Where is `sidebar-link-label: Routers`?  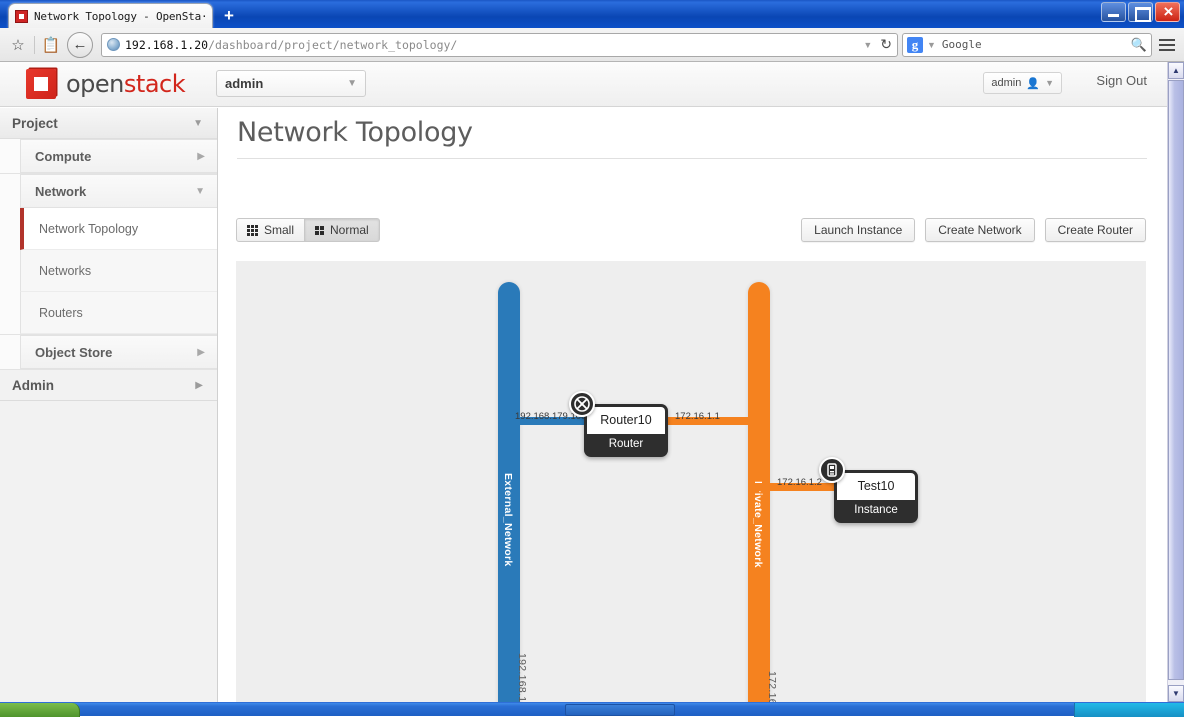 sidebar-link-label: Routers is located at coordinates (61, 312).